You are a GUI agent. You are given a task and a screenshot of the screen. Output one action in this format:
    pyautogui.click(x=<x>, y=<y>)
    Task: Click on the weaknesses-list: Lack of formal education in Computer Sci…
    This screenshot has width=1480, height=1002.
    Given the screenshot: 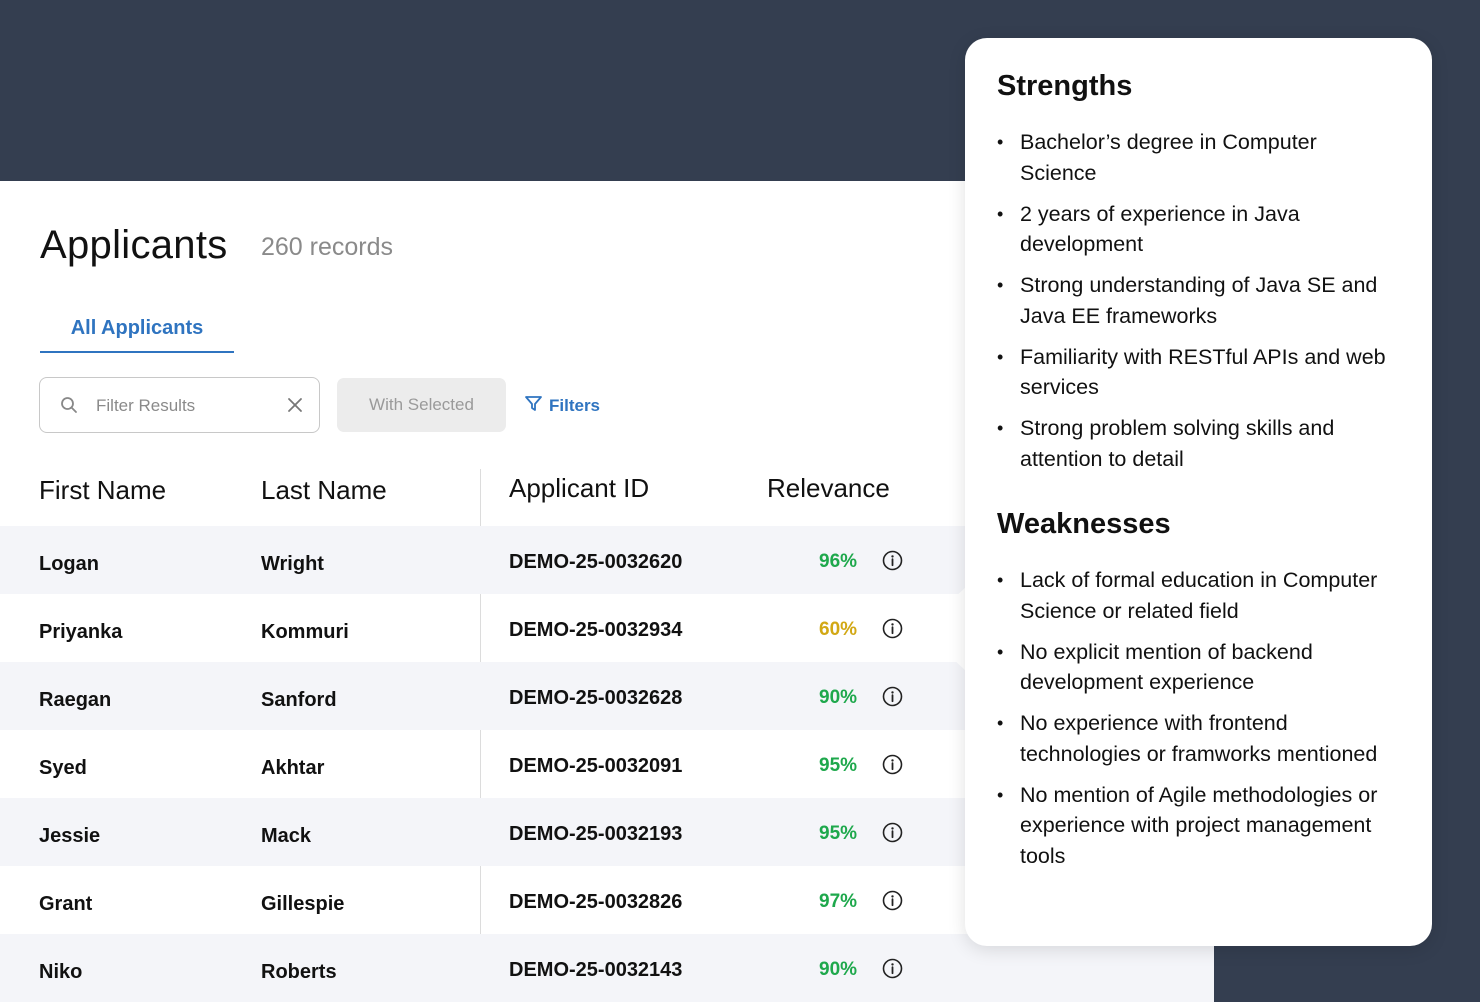 What is the action you would take?
    pyautogui.click(x=1197, y=723)
    